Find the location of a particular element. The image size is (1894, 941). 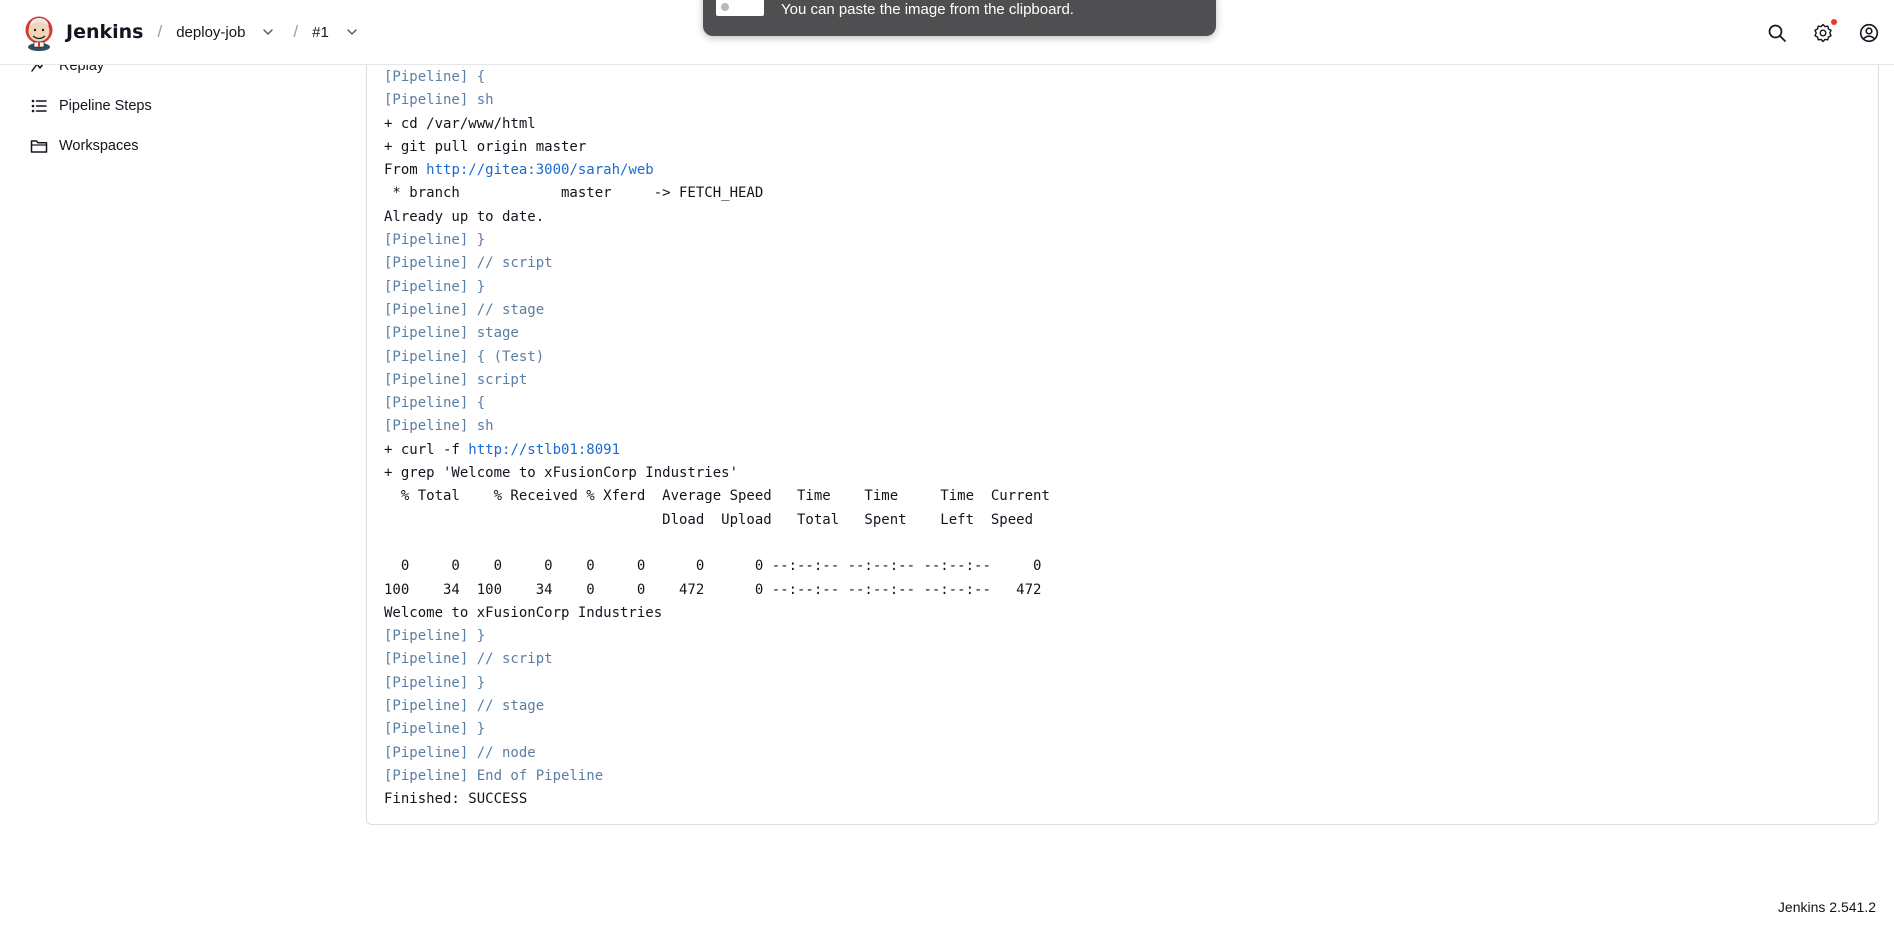

console-line: + git pull origin master is located at coordinates (717, 147).